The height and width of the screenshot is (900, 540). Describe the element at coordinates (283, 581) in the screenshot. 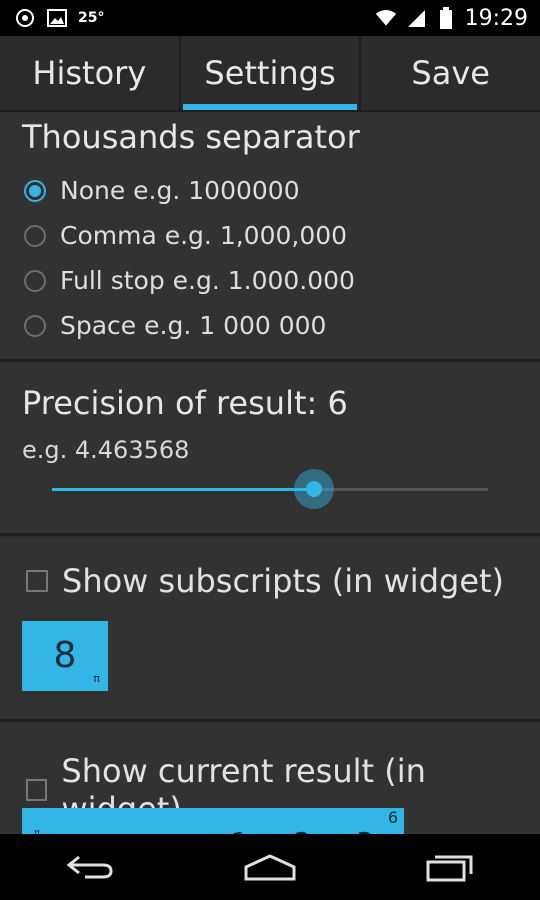

I see `show-subscripts-label: Show subscripts (in widget)` at that location.